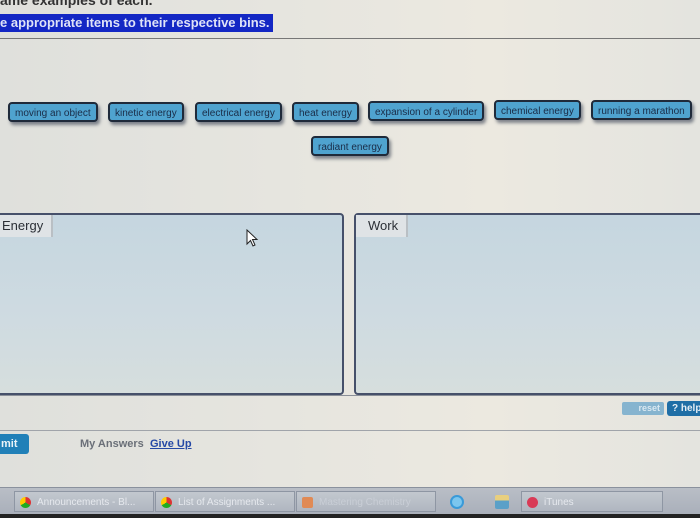 This screenshot has height=518, width=700. I want to click on app-icon, so click(307, 502).